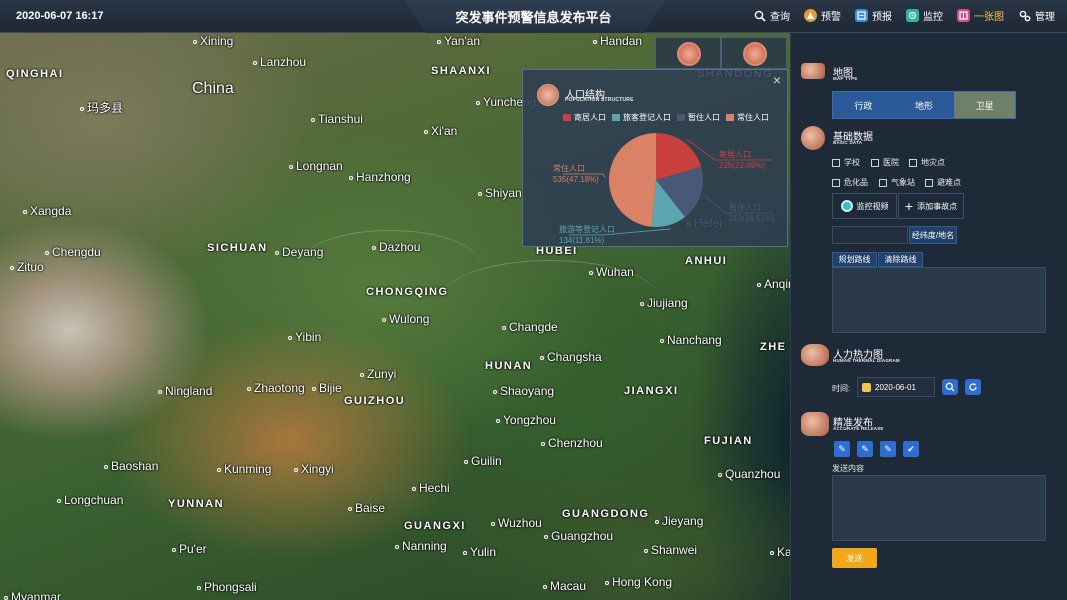  Describe the element at coordinates (865, 449) in the screenshot. I see `release-option-2-button: ✎` at that location.